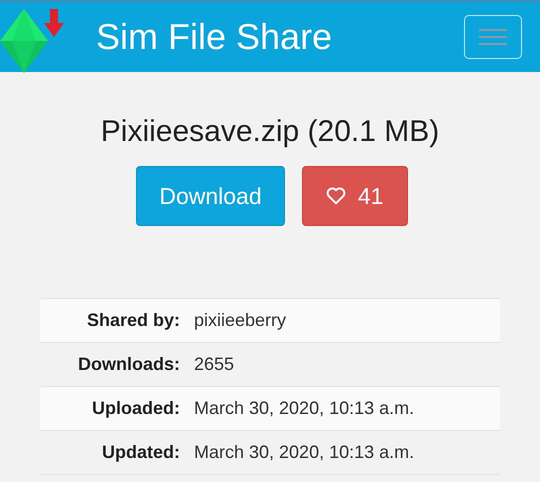  What do you see at coordinates (135, 408) in the screenshot?
I see `detail-label: Uploaded:` at bounding box center [135, 408].